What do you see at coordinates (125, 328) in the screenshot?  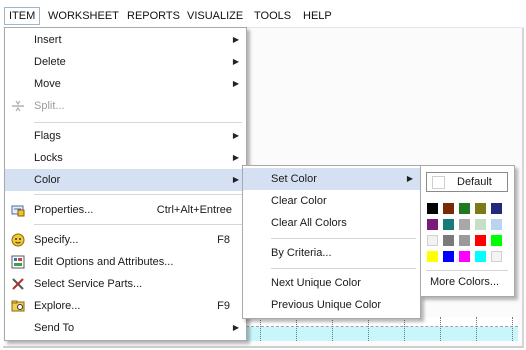 I see `menu-item-send-to: Send To ▶` at bounding box center [125, 328].